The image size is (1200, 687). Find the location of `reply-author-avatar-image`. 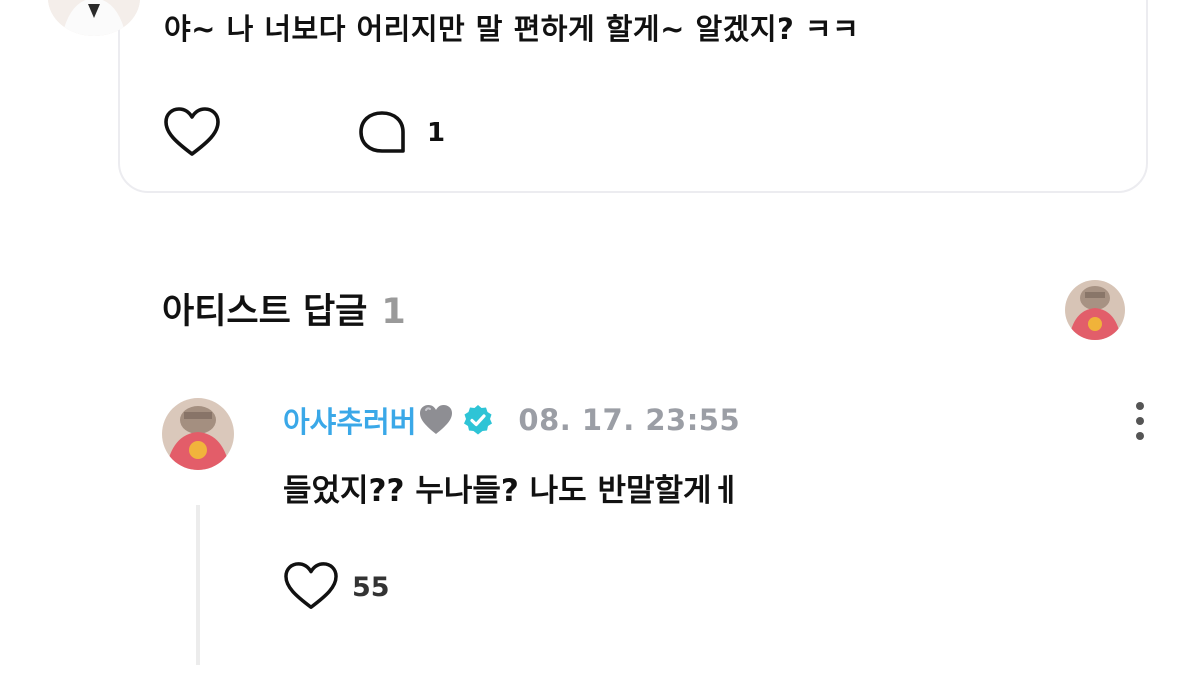

reply-author-avatar-image is located at coordinates (198, 434).